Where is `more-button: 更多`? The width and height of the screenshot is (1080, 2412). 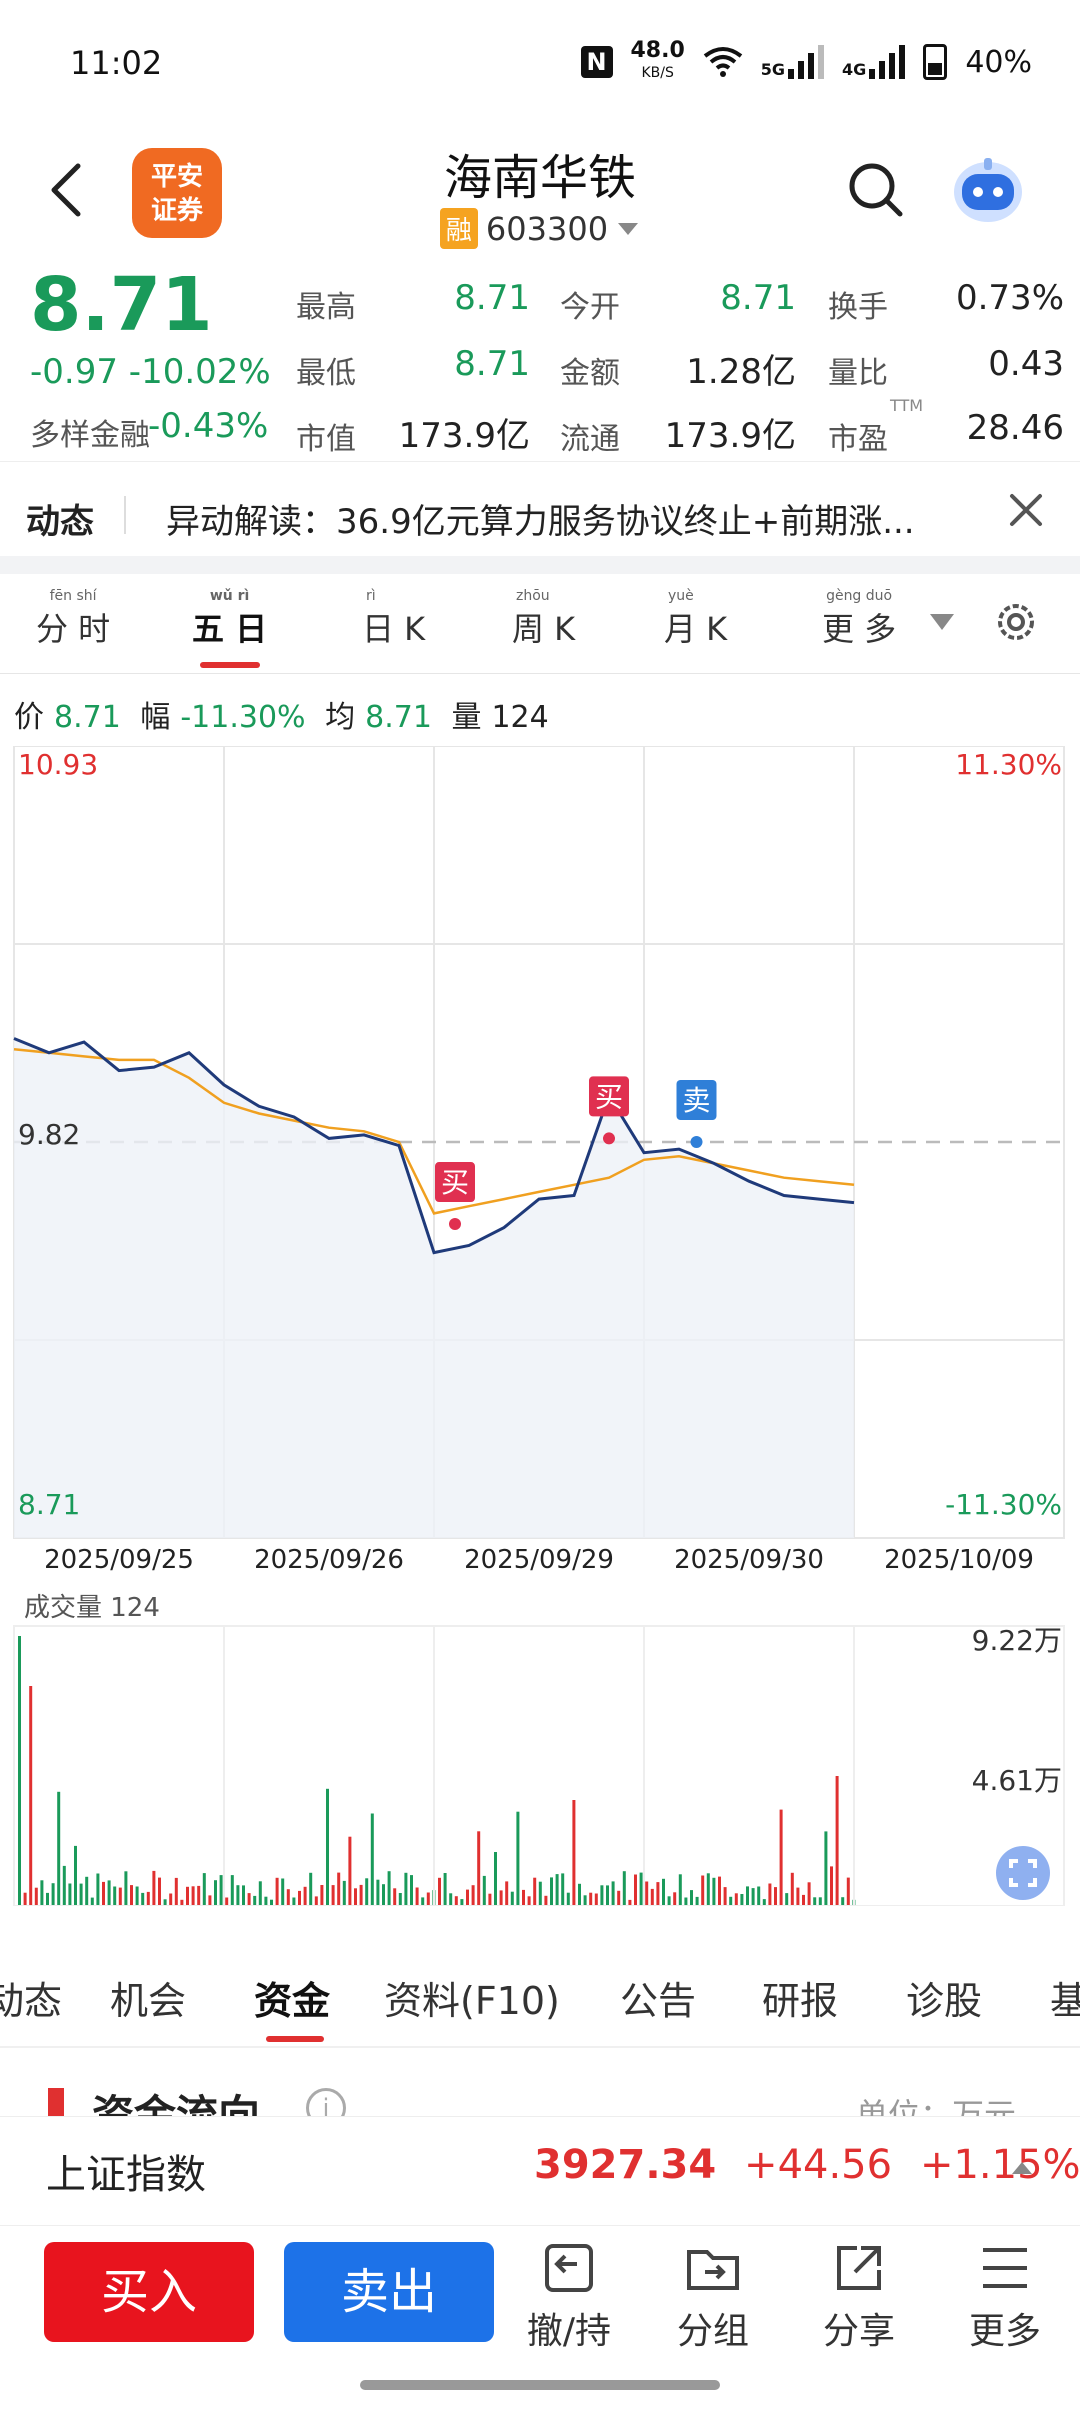 more-button: 更多 is located at coordinates (1005, 2298).